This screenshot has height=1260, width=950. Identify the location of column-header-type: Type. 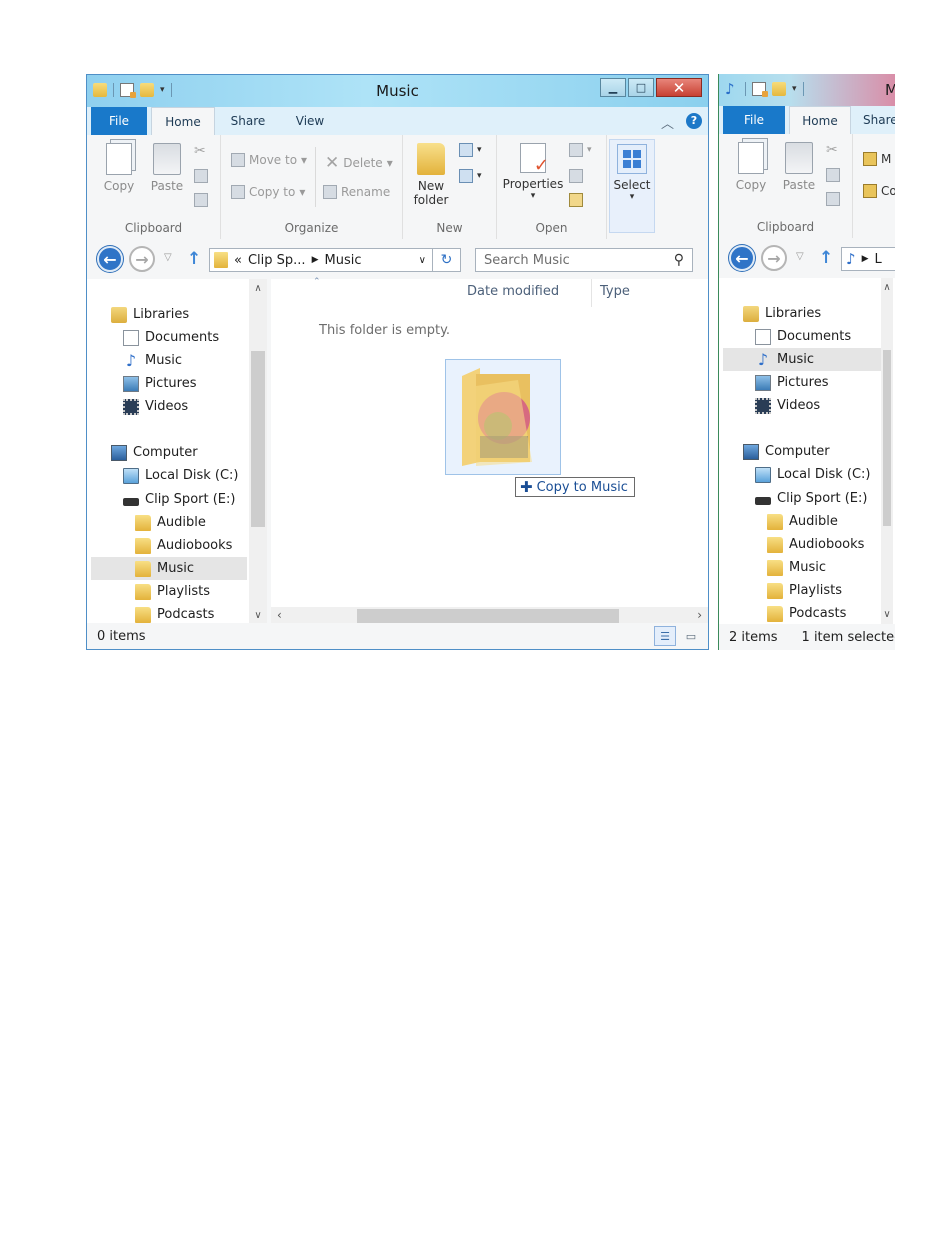
(615, 291).